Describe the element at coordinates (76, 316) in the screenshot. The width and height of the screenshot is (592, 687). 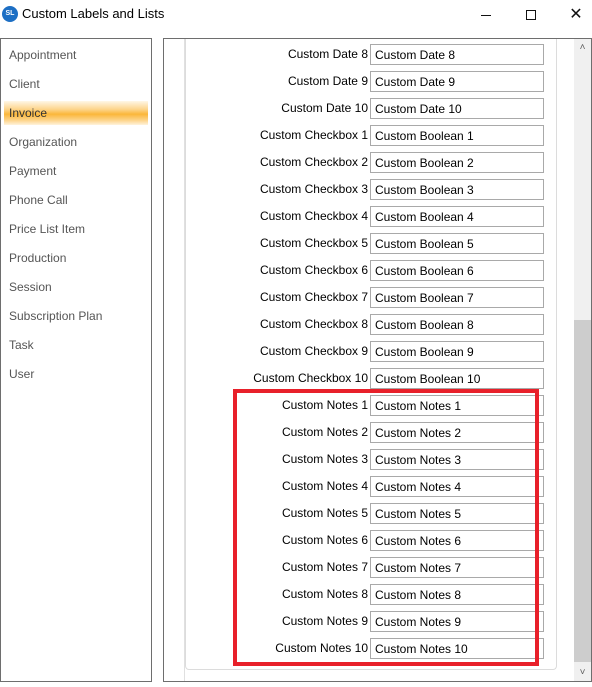
I see `sidebar-item-subscription-plan: Subscription Plan` at that location.